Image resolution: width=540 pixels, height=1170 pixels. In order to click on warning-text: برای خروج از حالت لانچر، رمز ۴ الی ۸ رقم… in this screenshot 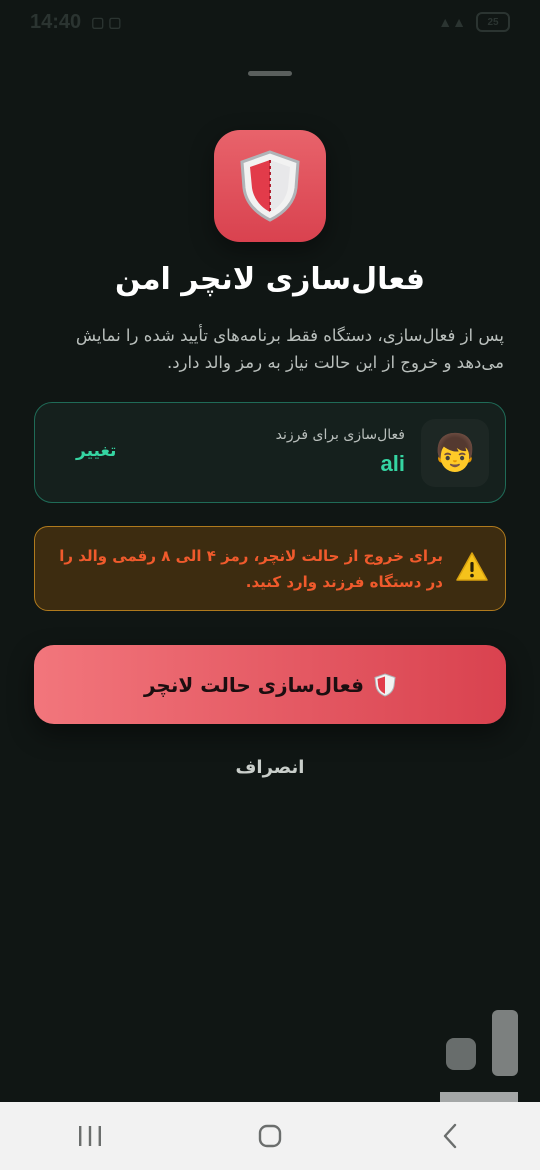, I will do `click(251, 569)`.